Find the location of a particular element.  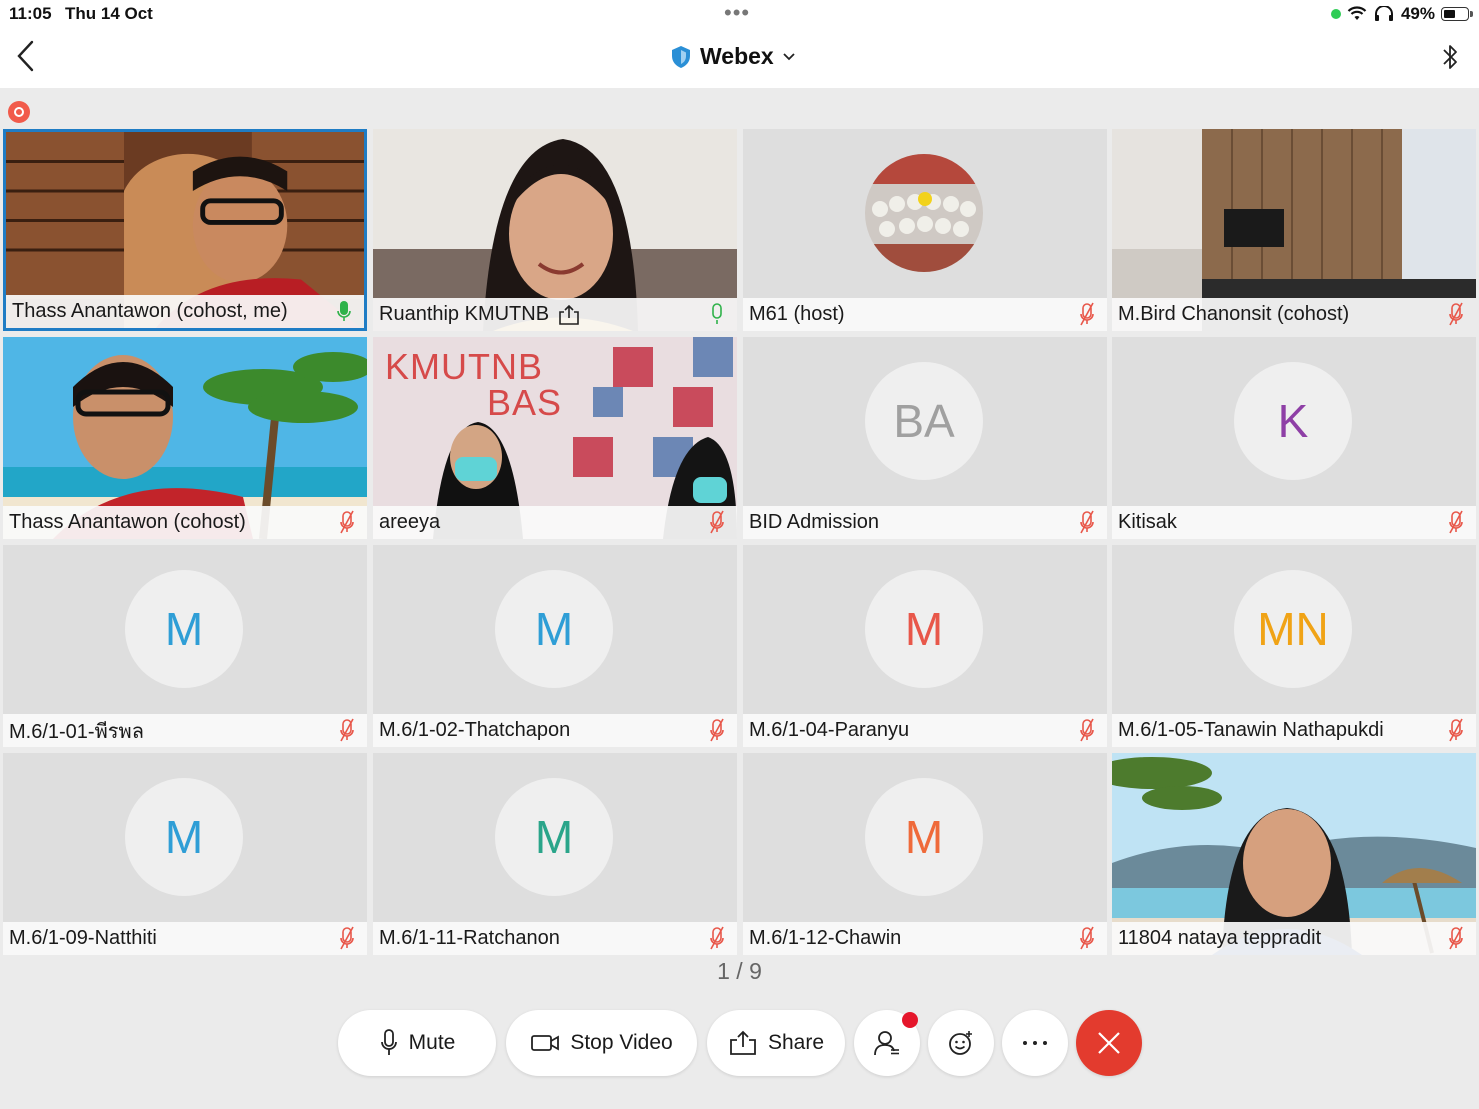

avatar-initials: BA is located at coordinates (924, 421).